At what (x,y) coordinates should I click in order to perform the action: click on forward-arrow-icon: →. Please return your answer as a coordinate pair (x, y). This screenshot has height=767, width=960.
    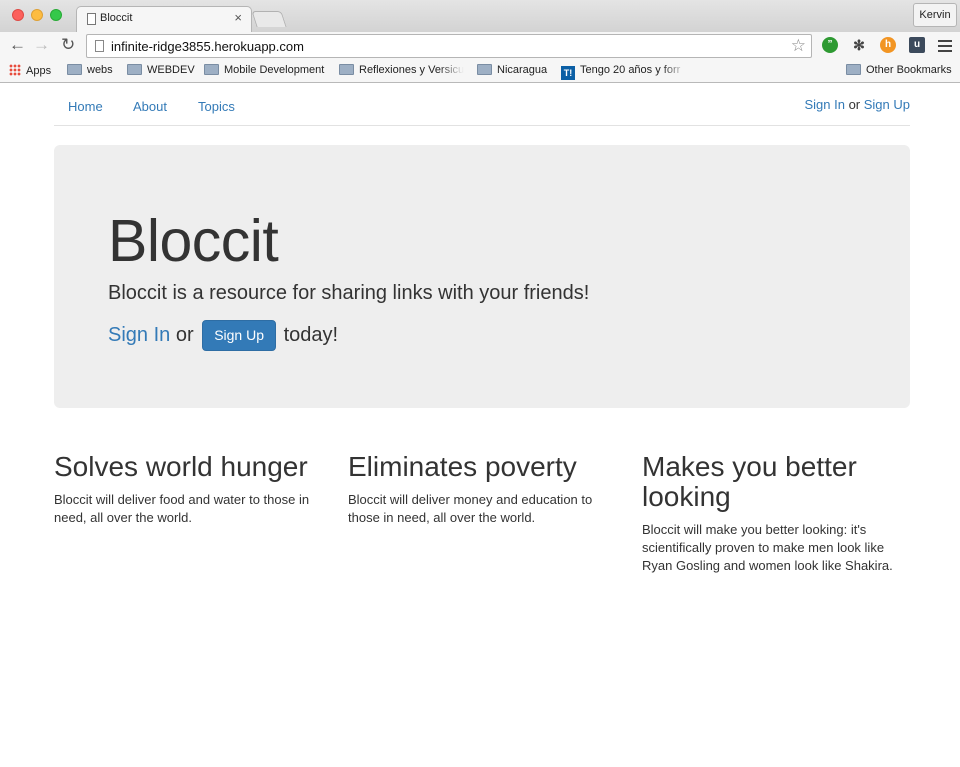
    Looking at the image, I should click on (41, 45).